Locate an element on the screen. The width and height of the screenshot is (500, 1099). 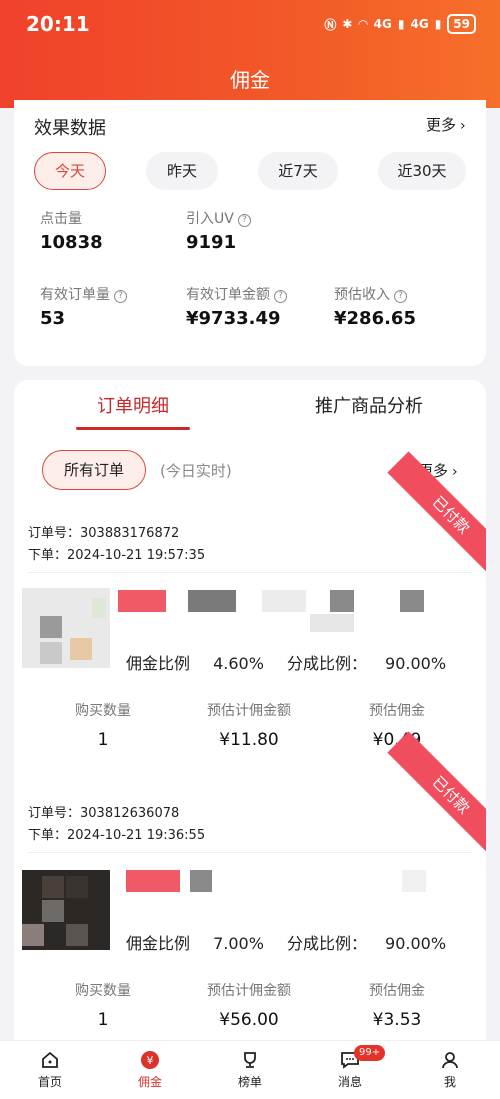
yen-icon: ¥ is located at coordinates (150, 1060).